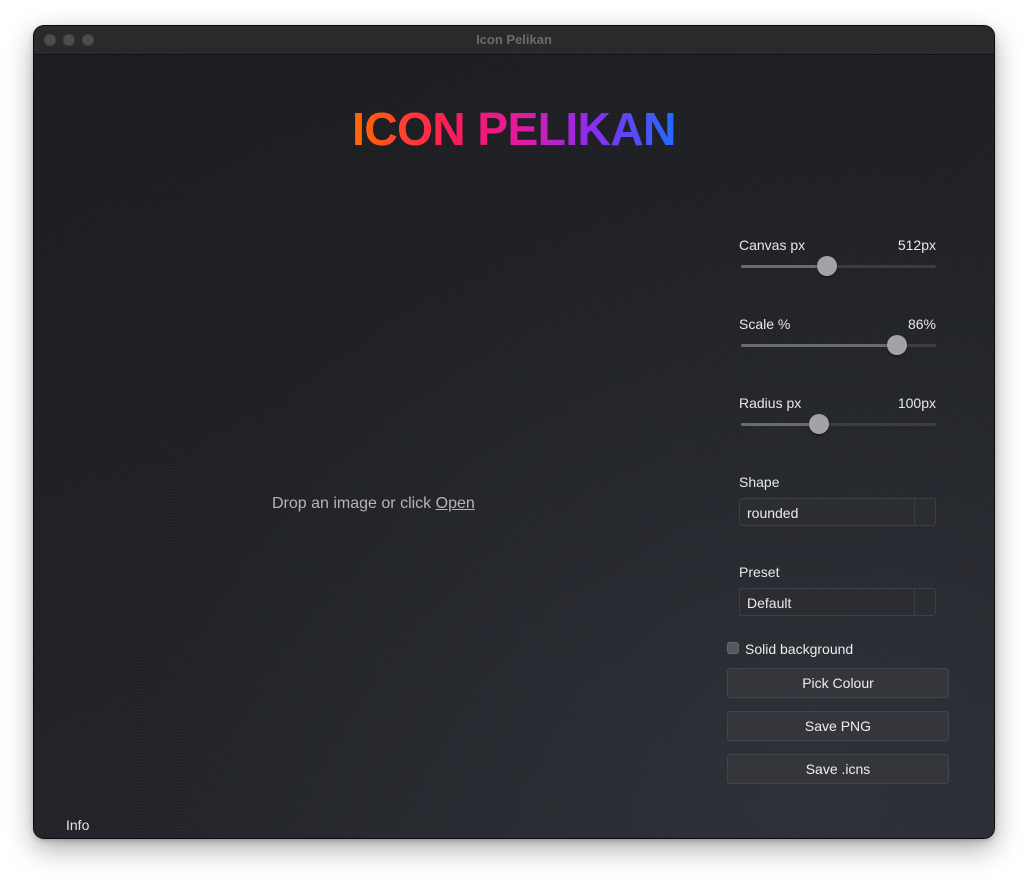 This screenshot has height=881, width=1028. I want to click on solid-background-checkbox, so click(733, 648).